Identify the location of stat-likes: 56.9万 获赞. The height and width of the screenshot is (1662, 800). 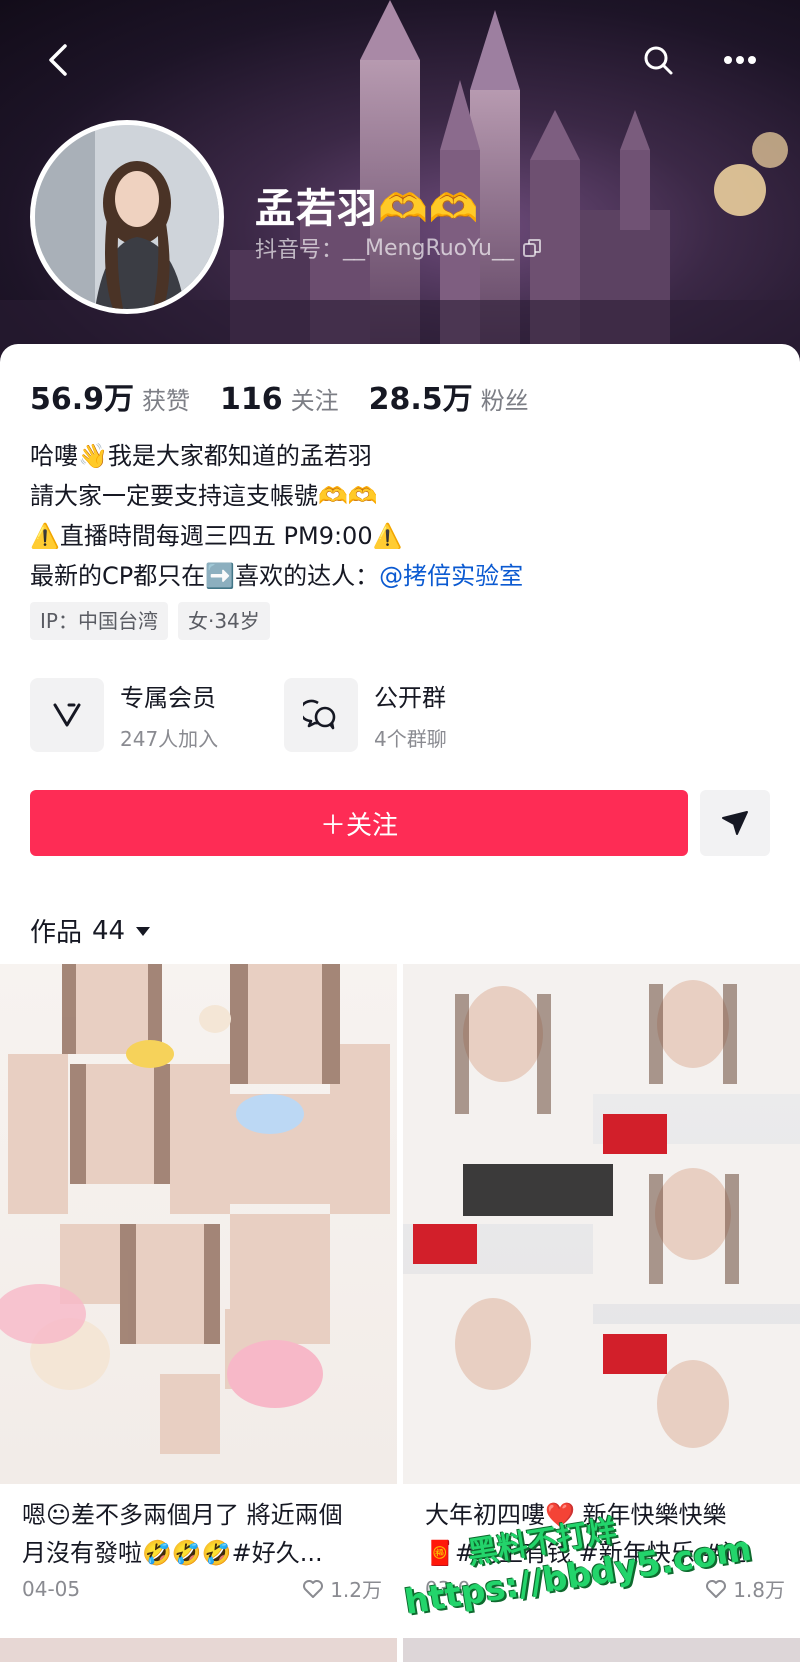
(110, 396).